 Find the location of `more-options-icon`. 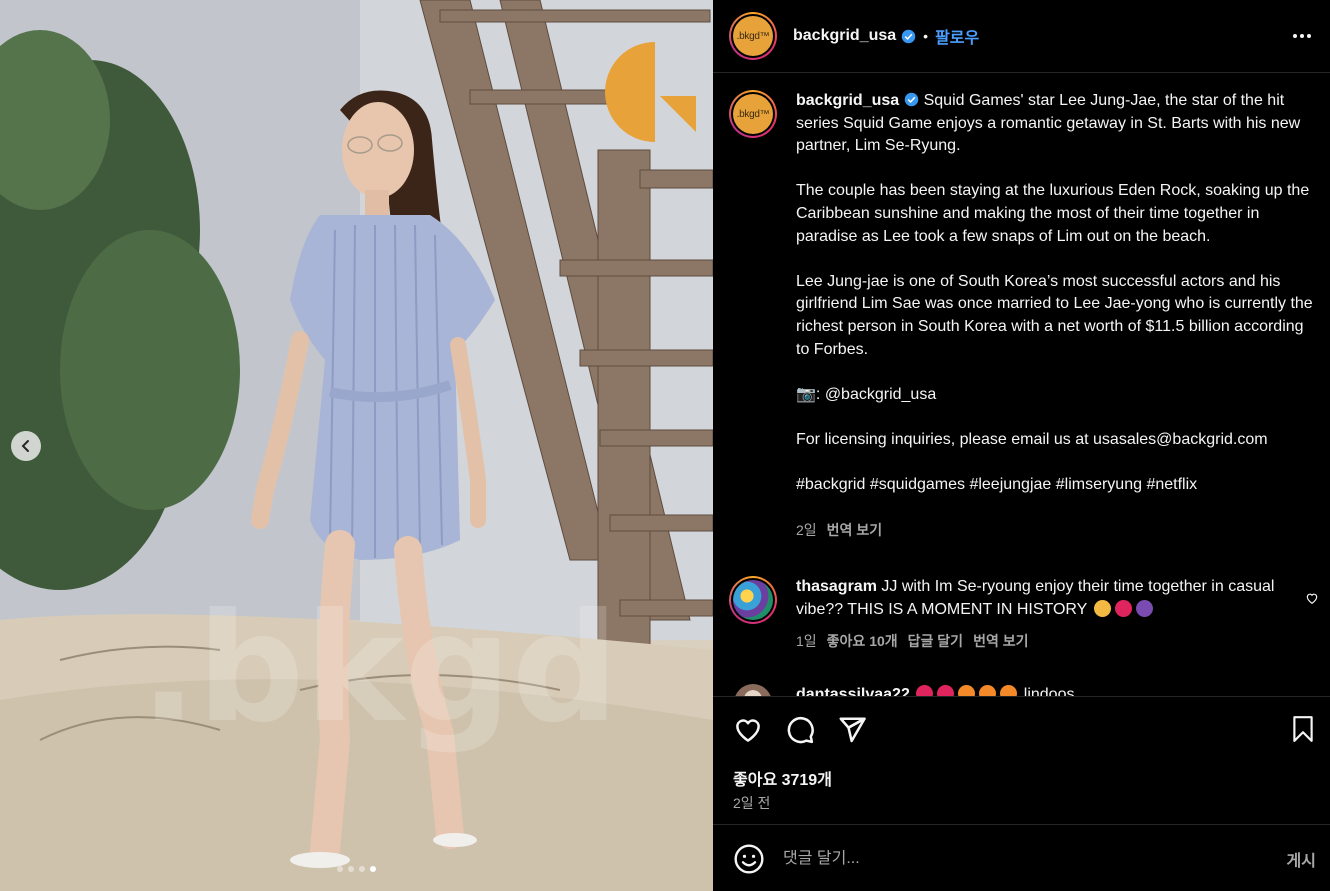

more-options-icon is located at coordinates (1302, 36).